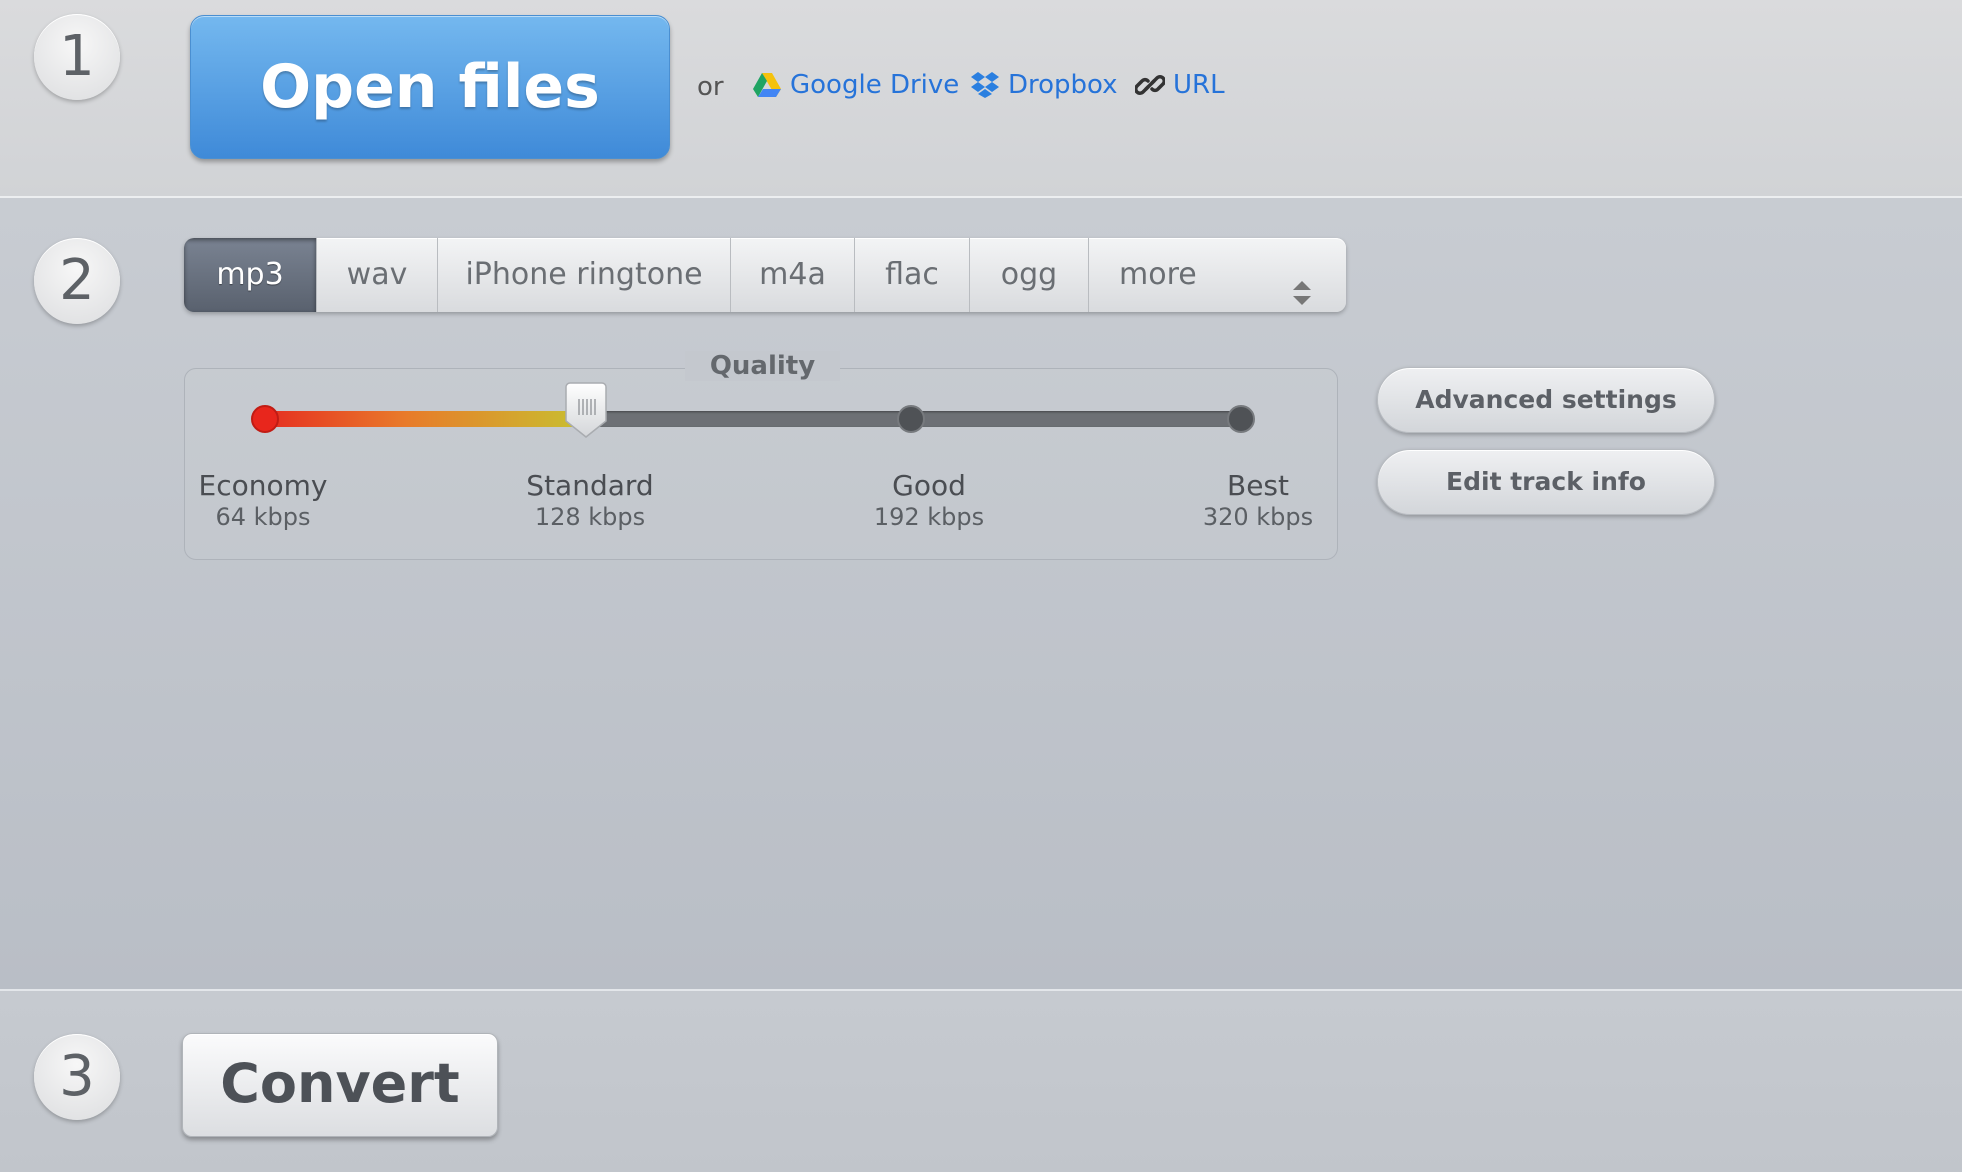  Describe the element at coordinates (753, 410) in the screenshot. I see `quality-slider-track` at that location.